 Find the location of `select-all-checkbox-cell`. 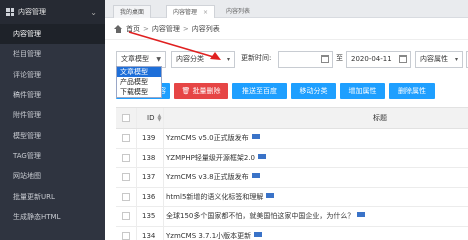

select-all-checkbox-cell is located at coordinates (126, 118).